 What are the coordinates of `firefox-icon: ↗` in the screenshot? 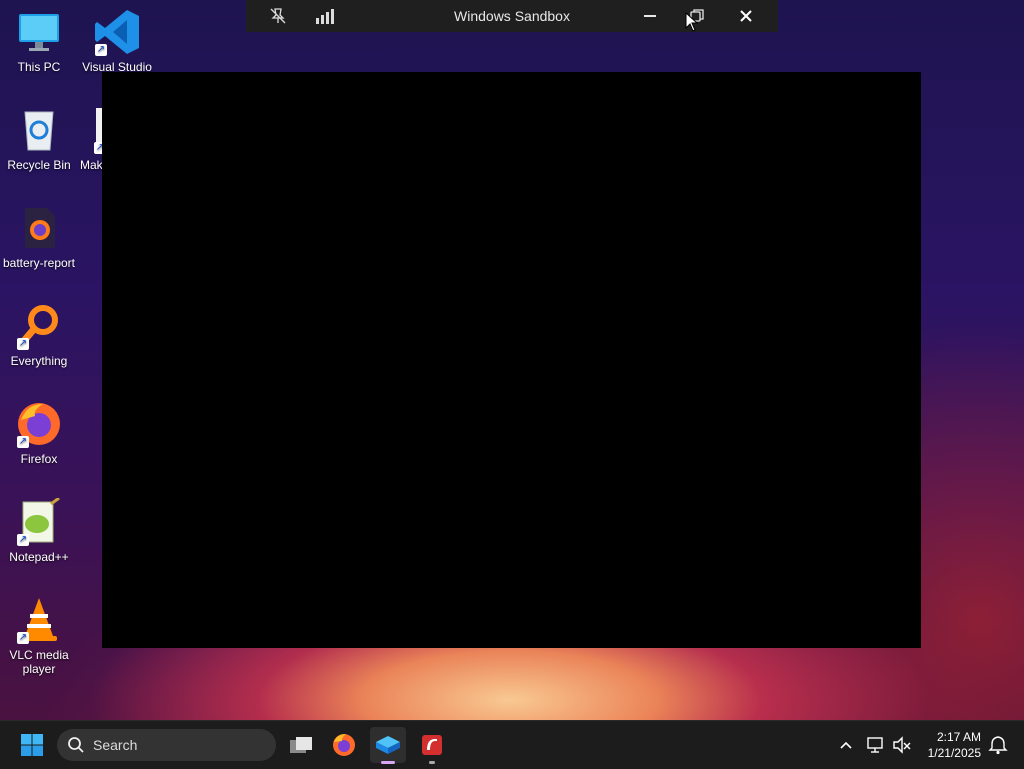 It's located at (39, 424).